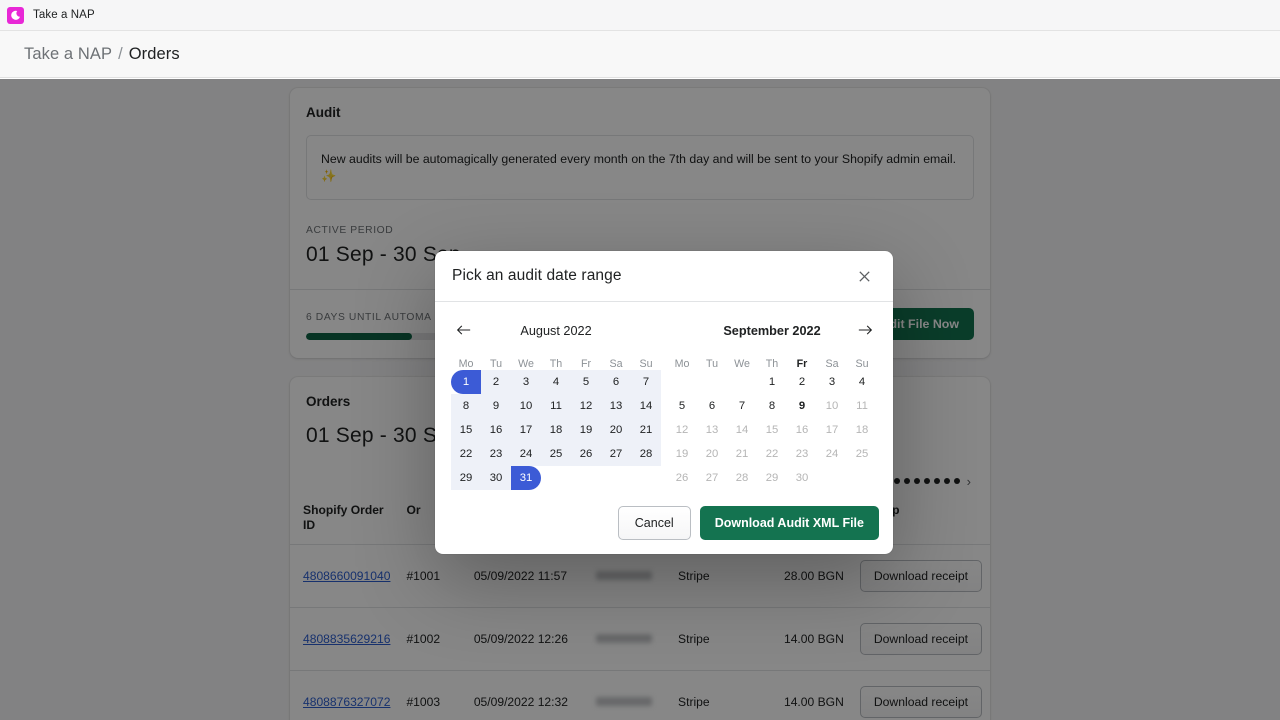  What do you see at coordinates (789, 523) in the screenshot?
I see `download-audit-xml-file-button: Download Audit XML File` at bounding box center [789, 523].